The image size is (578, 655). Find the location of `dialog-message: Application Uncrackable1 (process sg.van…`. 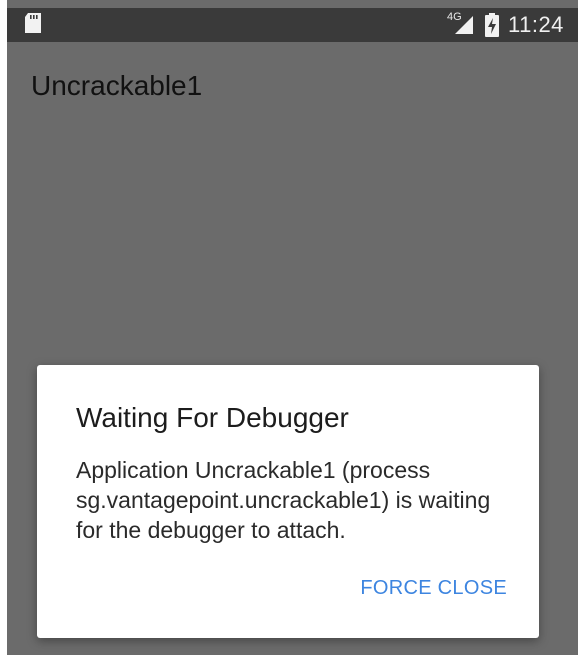

dialog-message: Application Uncrackable1 (process sg.van… is located at coordinates (283, 500).